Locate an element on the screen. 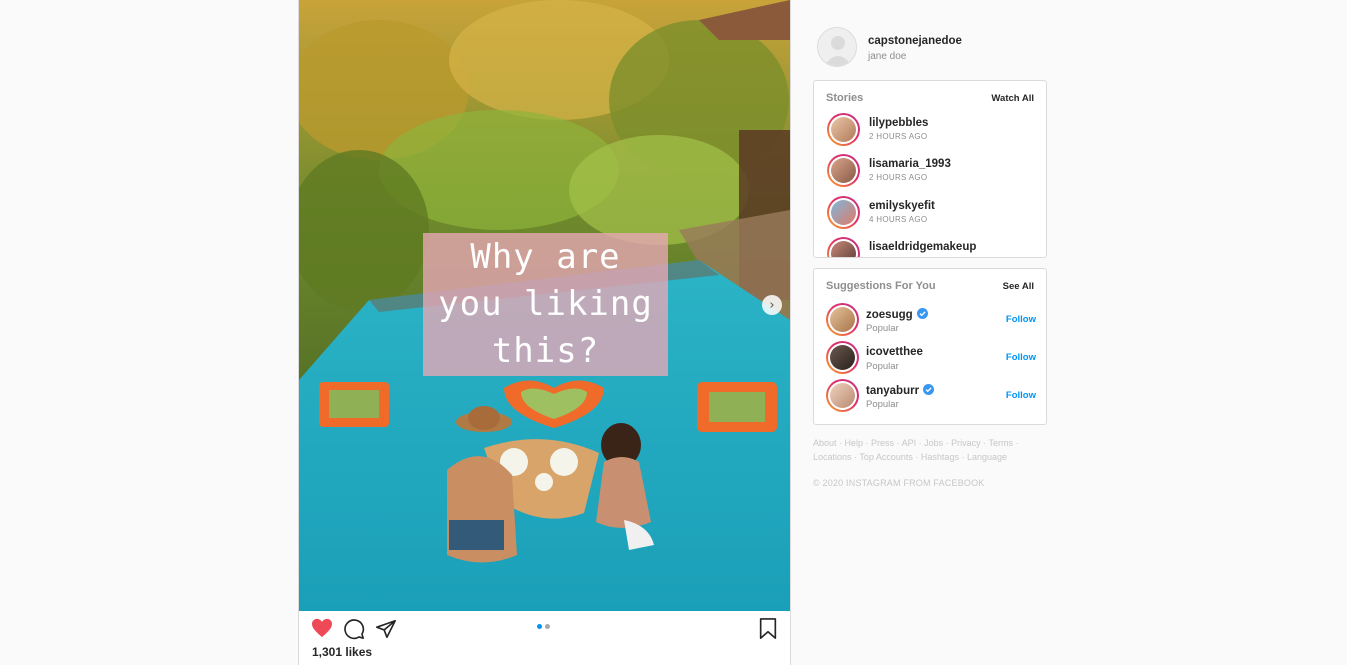 This screenshot has width=1347, height=665. text-overlay: Why are you liking this? is located at coordinates (545, 304).